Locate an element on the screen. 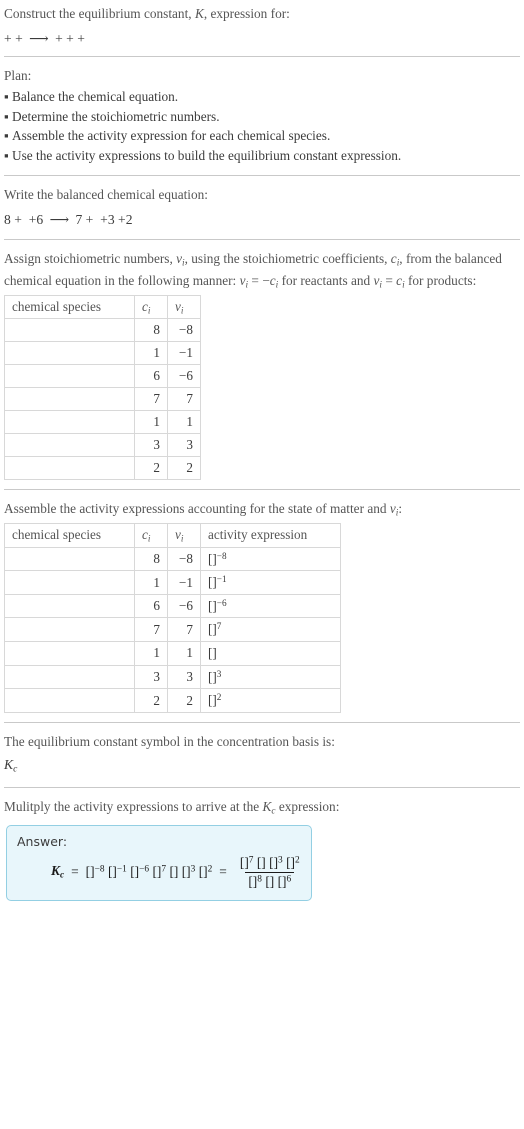 This screenshot has height=1129, width=524. cell-ci: 3 is located at coordinates (151, 677).